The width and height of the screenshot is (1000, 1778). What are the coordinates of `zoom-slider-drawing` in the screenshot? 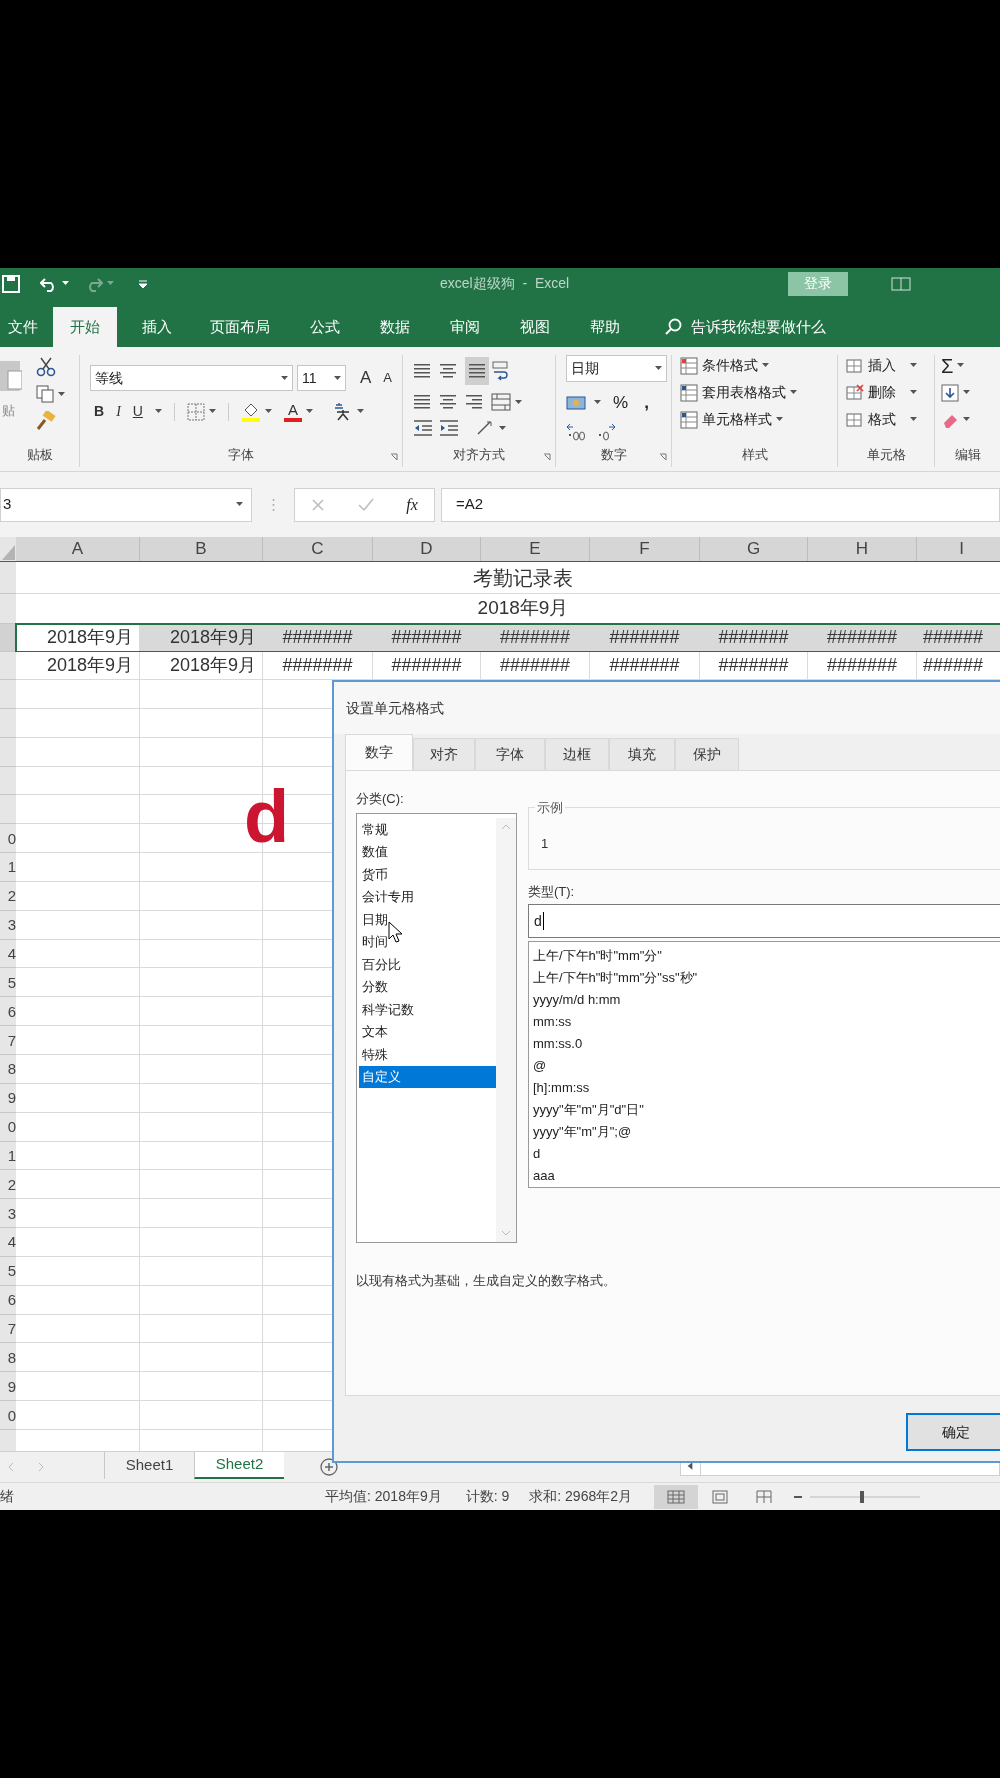 It's located at (857, 1496).